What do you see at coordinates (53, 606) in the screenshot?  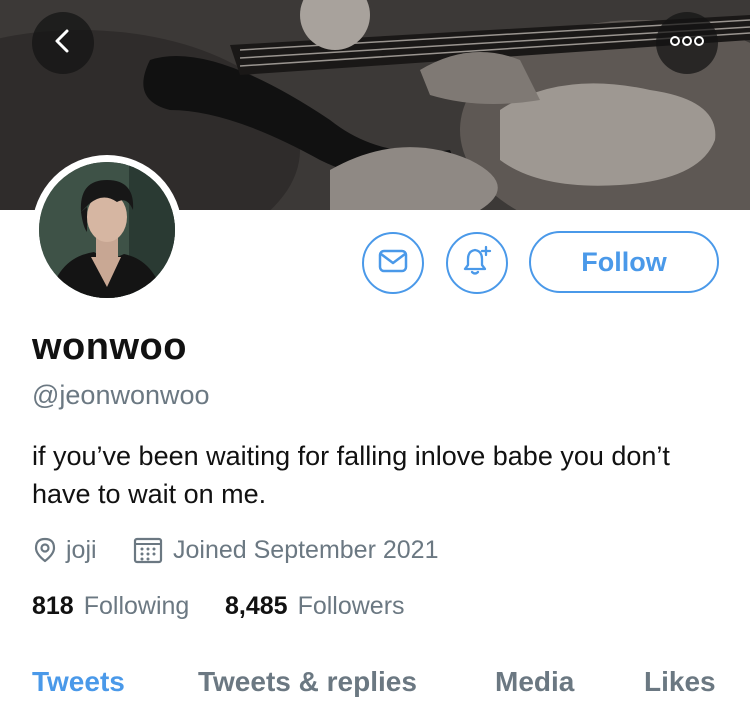 I see `following-count: 818` at bounding box center [53, 606].